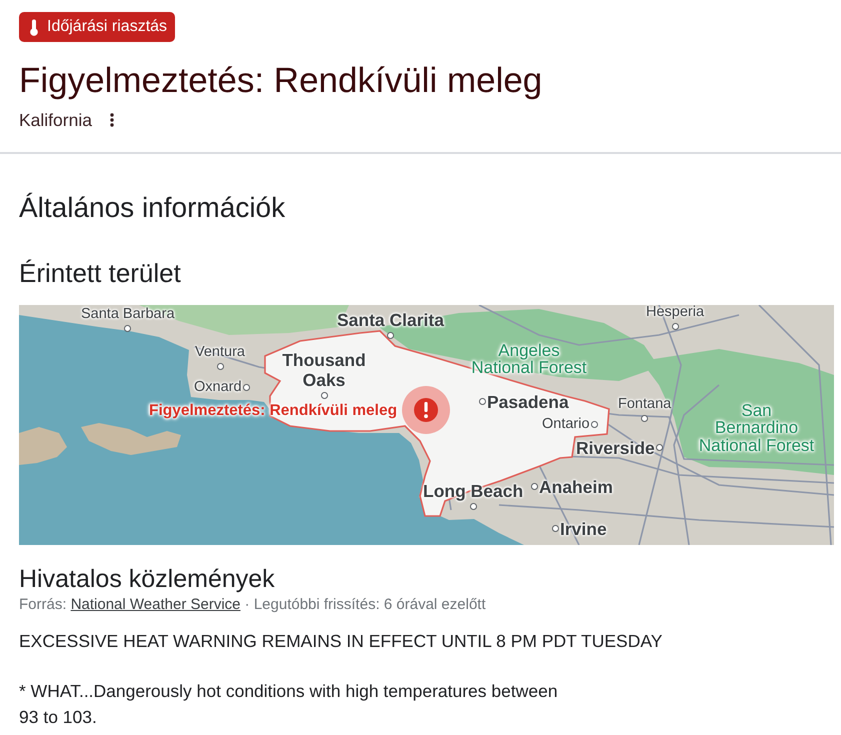  I want to click on place-label: Santa Clarita, so click(390, 320).